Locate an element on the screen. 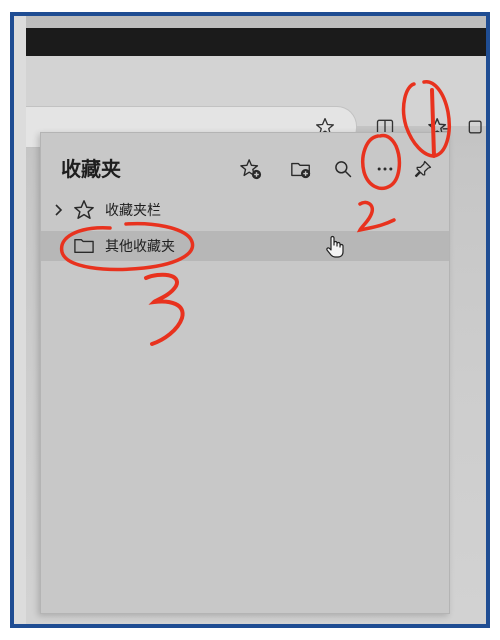 The height and width of the screenshot is (640, 500). favorites-bar-label: 收藏夹栏 is located at coordinates (133, 211).